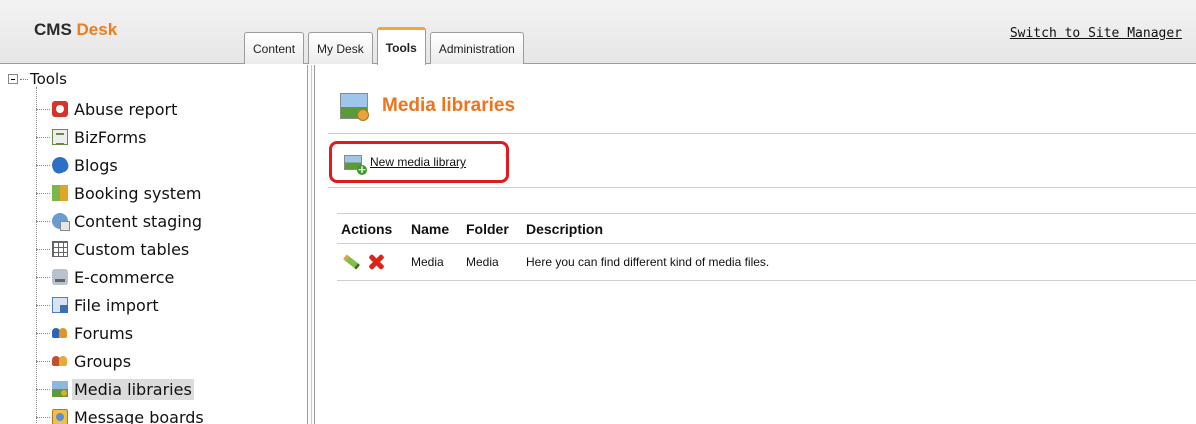  What do you see at coordinates (60, 193) in the screenshot?
I see `booking-system-icon` at bounding box center [60, 193].